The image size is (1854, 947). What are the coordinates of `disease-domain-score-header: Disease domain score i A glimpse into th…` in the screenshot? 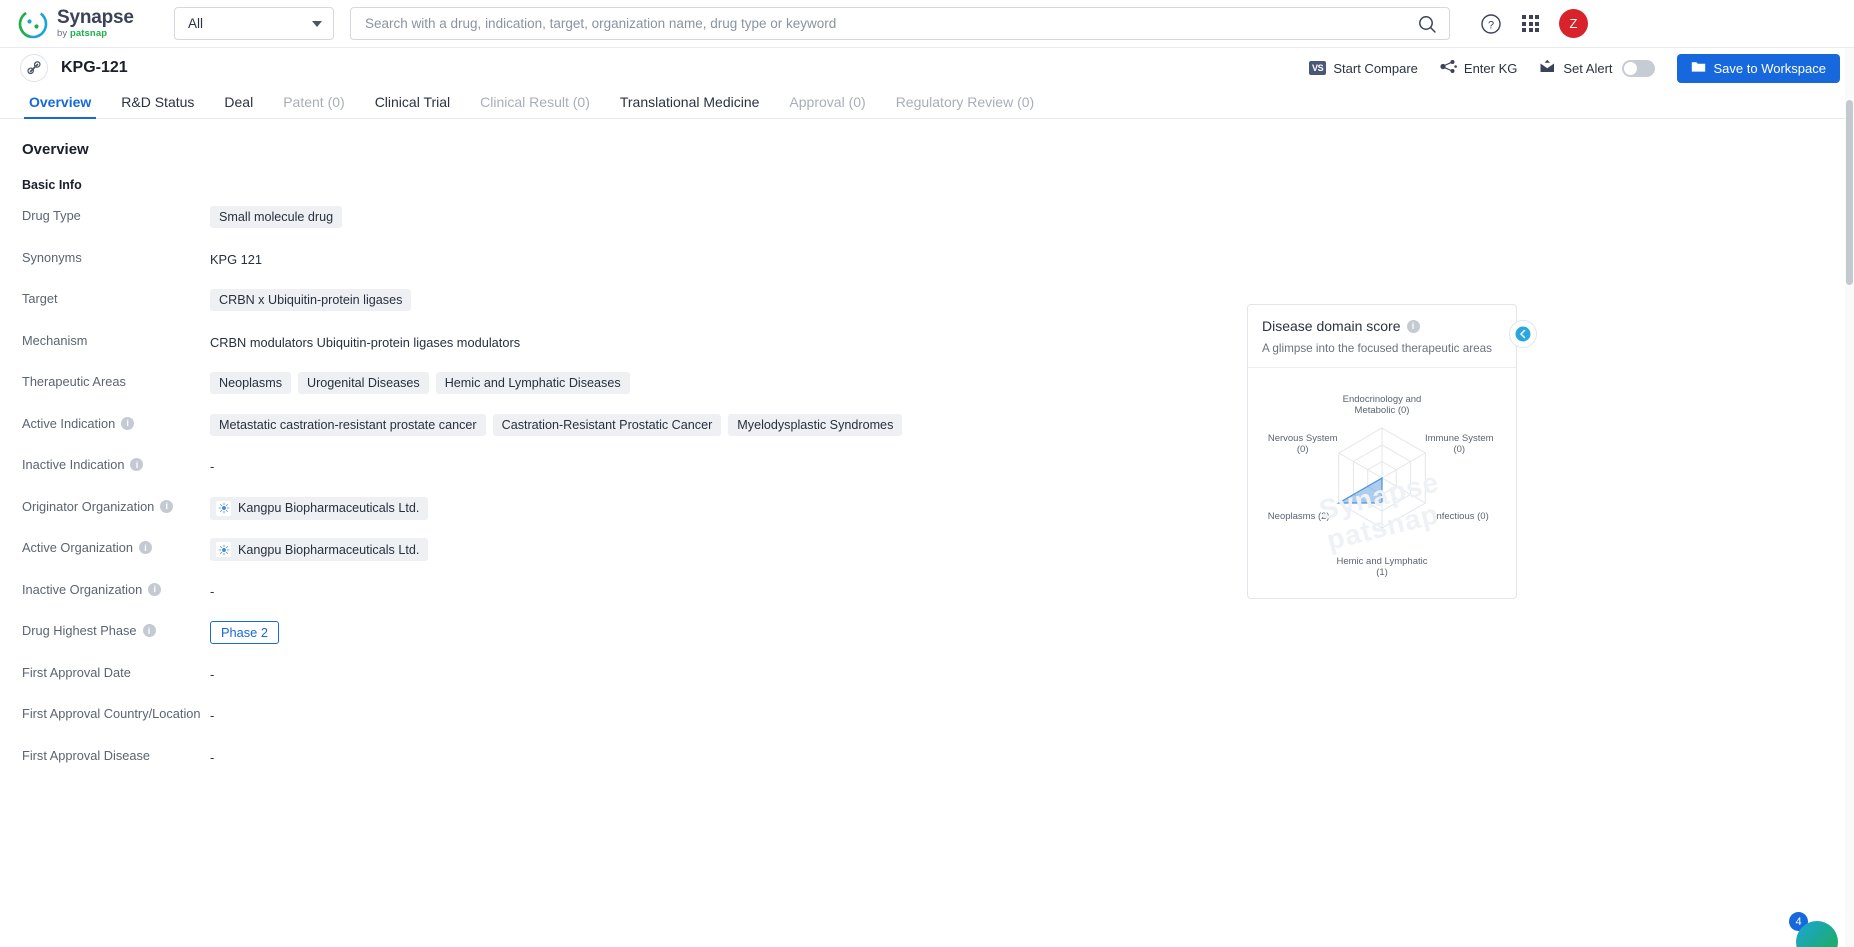 It's located at (1382, 336).